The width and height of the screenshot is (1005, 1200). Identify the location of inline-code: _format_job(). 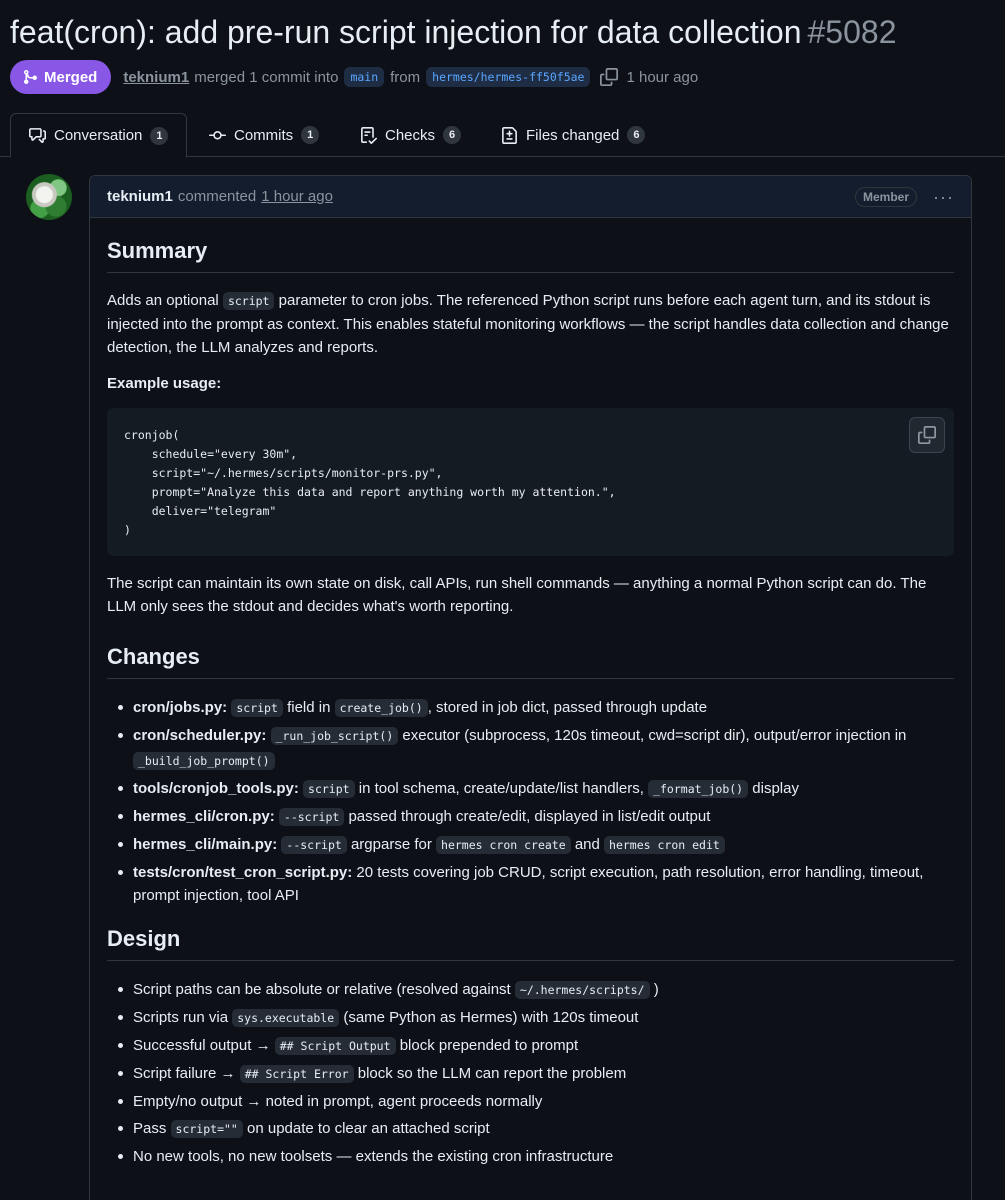
(698, 788).